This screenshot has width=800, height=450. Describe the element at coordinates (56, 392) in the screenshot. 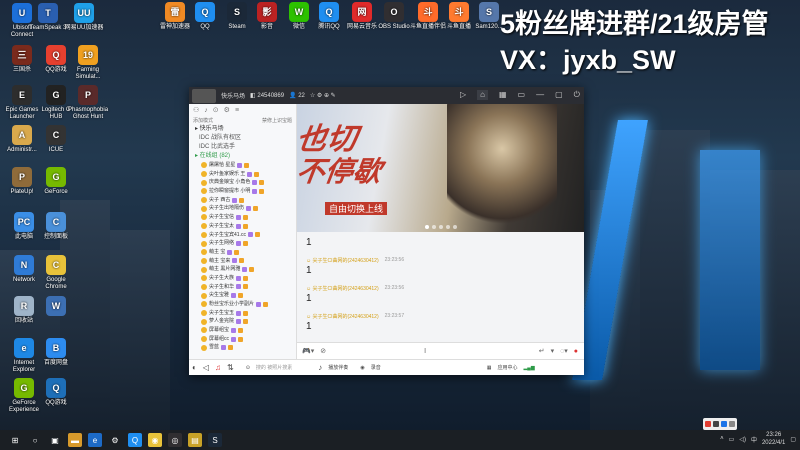

I see `desktop-icon: Q QQ游戏` at that location.